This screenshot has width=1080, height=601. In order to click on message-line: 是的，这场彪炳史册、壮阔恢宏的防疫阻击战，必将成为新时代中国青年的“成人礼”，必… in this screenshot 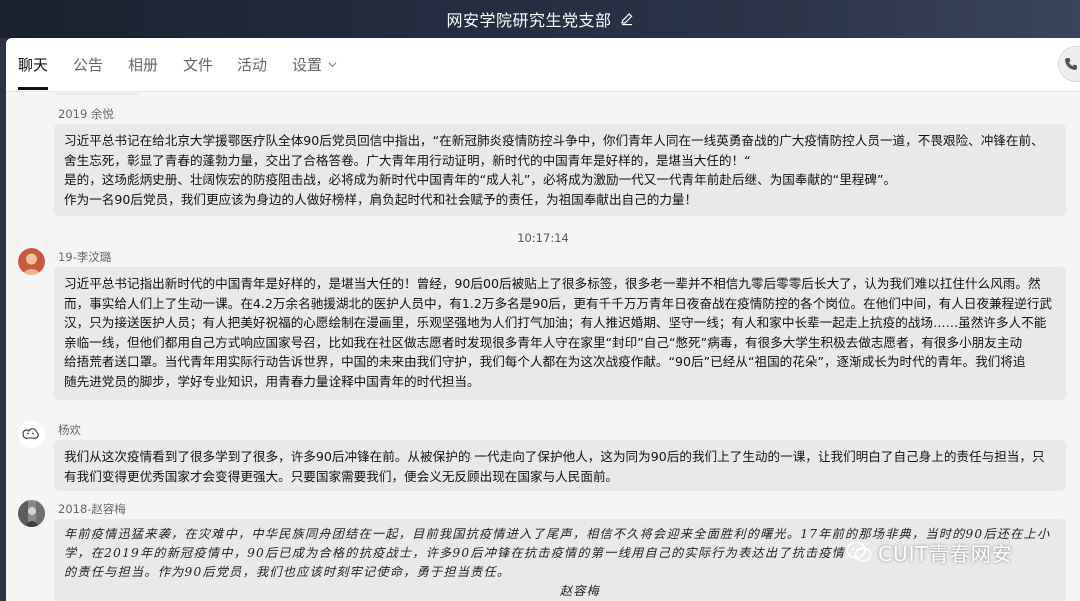, I will do `click(480, 180)`.